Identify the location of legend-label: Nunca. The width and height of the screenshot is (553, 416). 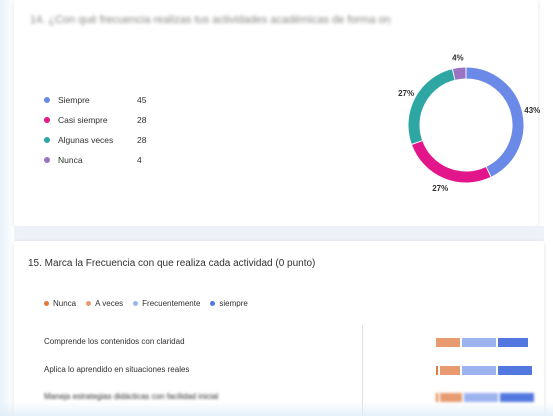
(70, 160).